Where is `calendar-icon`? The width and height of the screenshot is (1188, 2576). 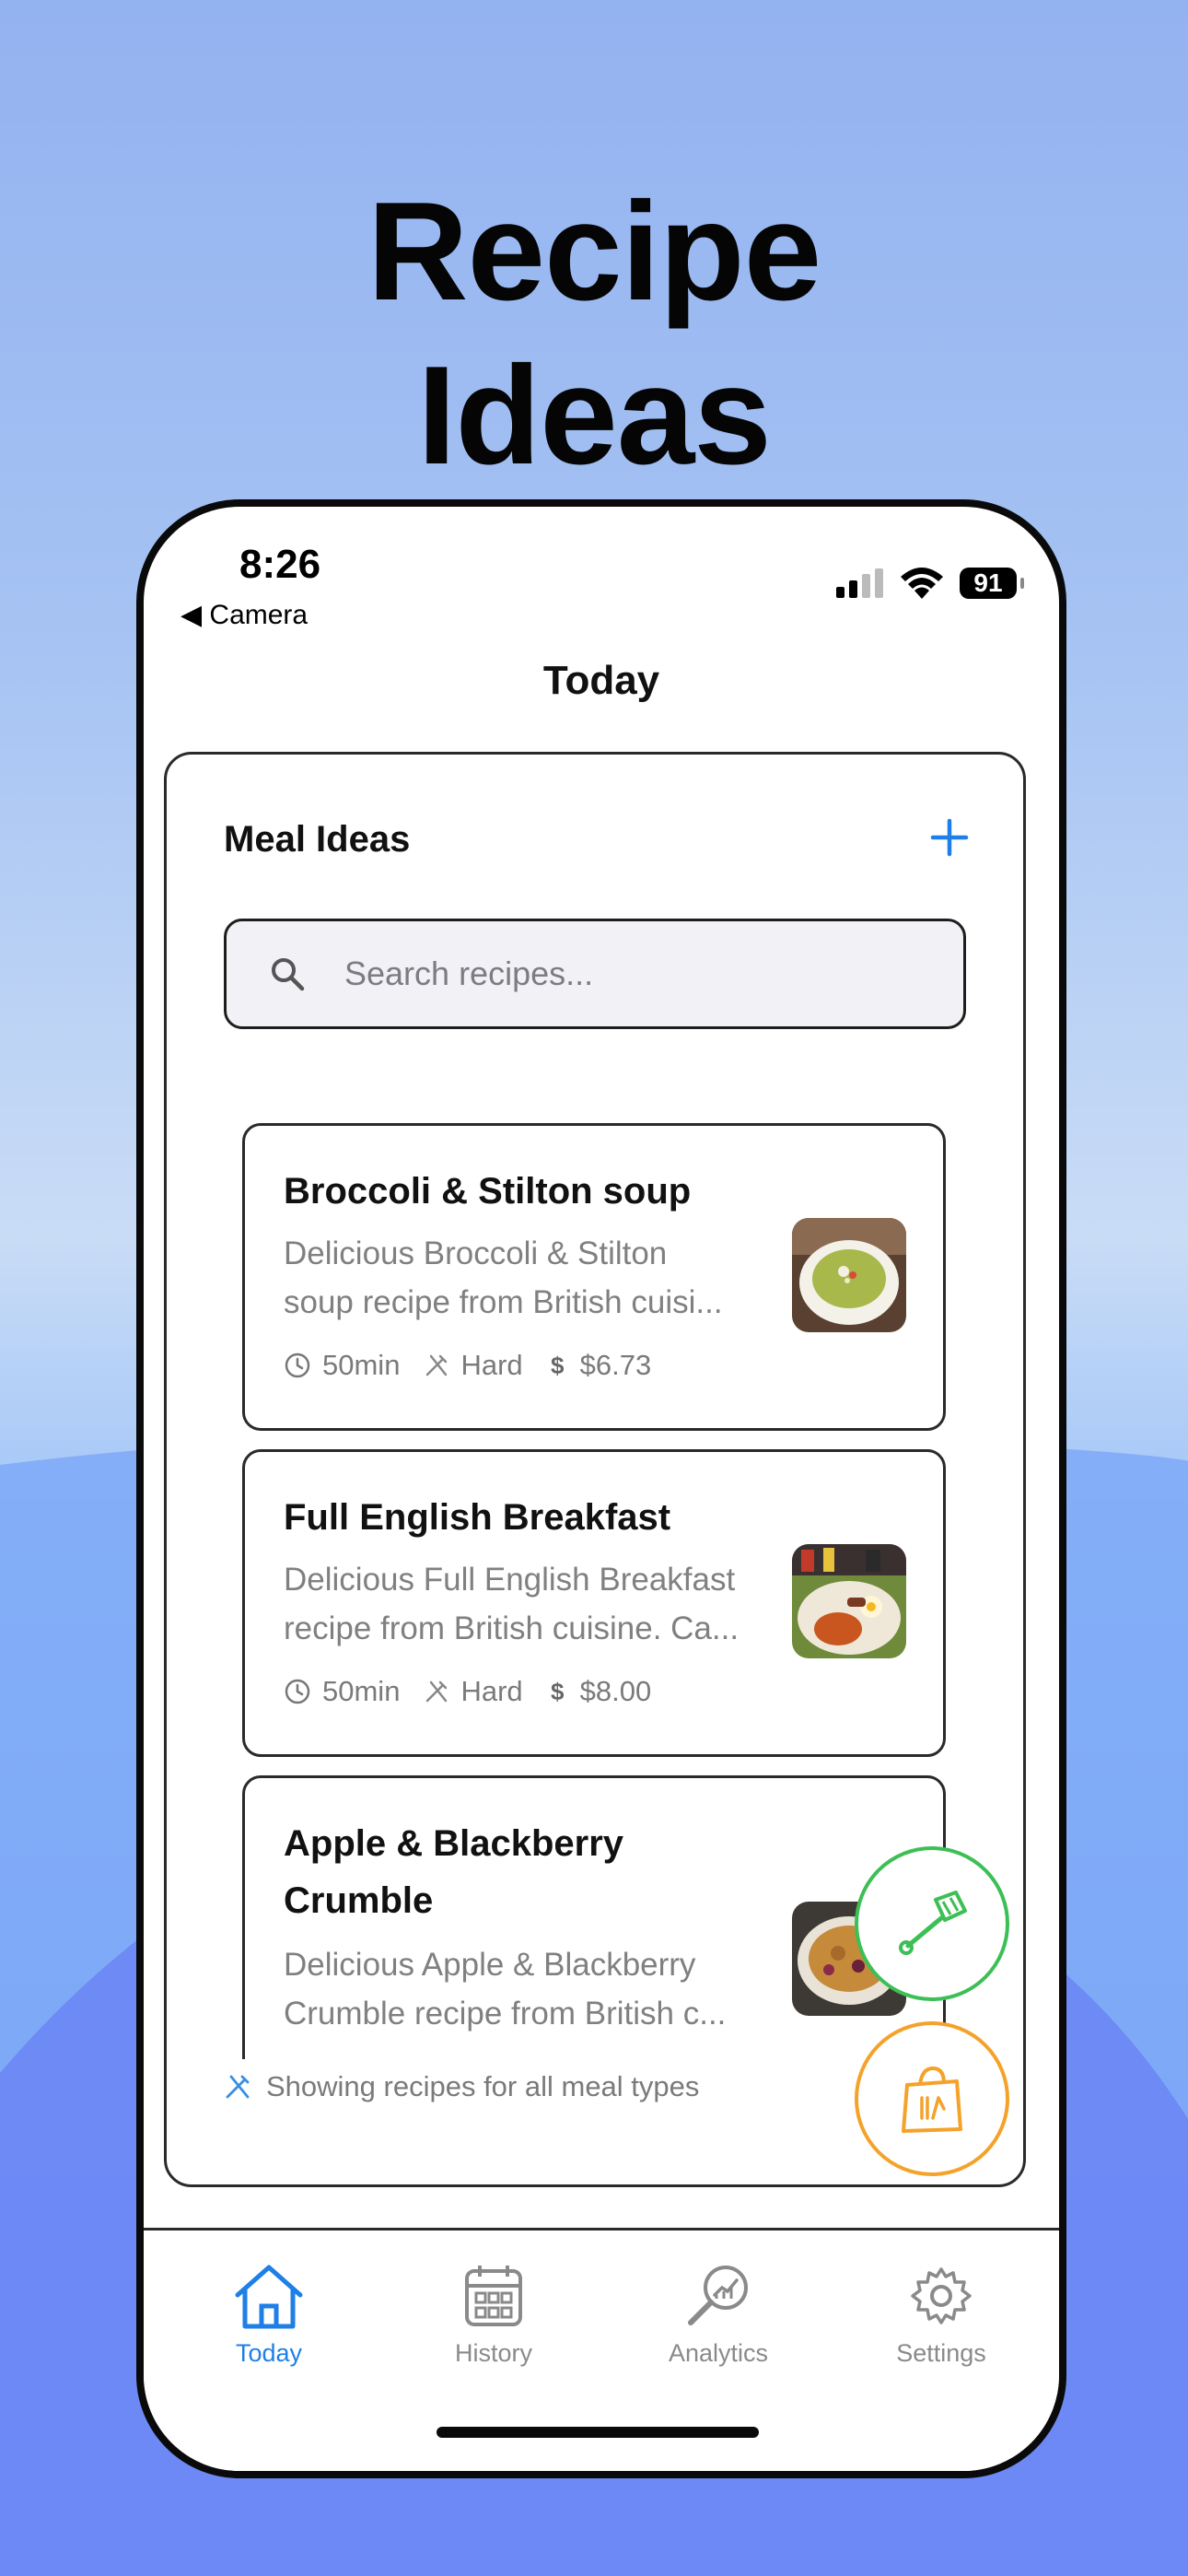 calendar-icon is located at coordinates (493, 2296).